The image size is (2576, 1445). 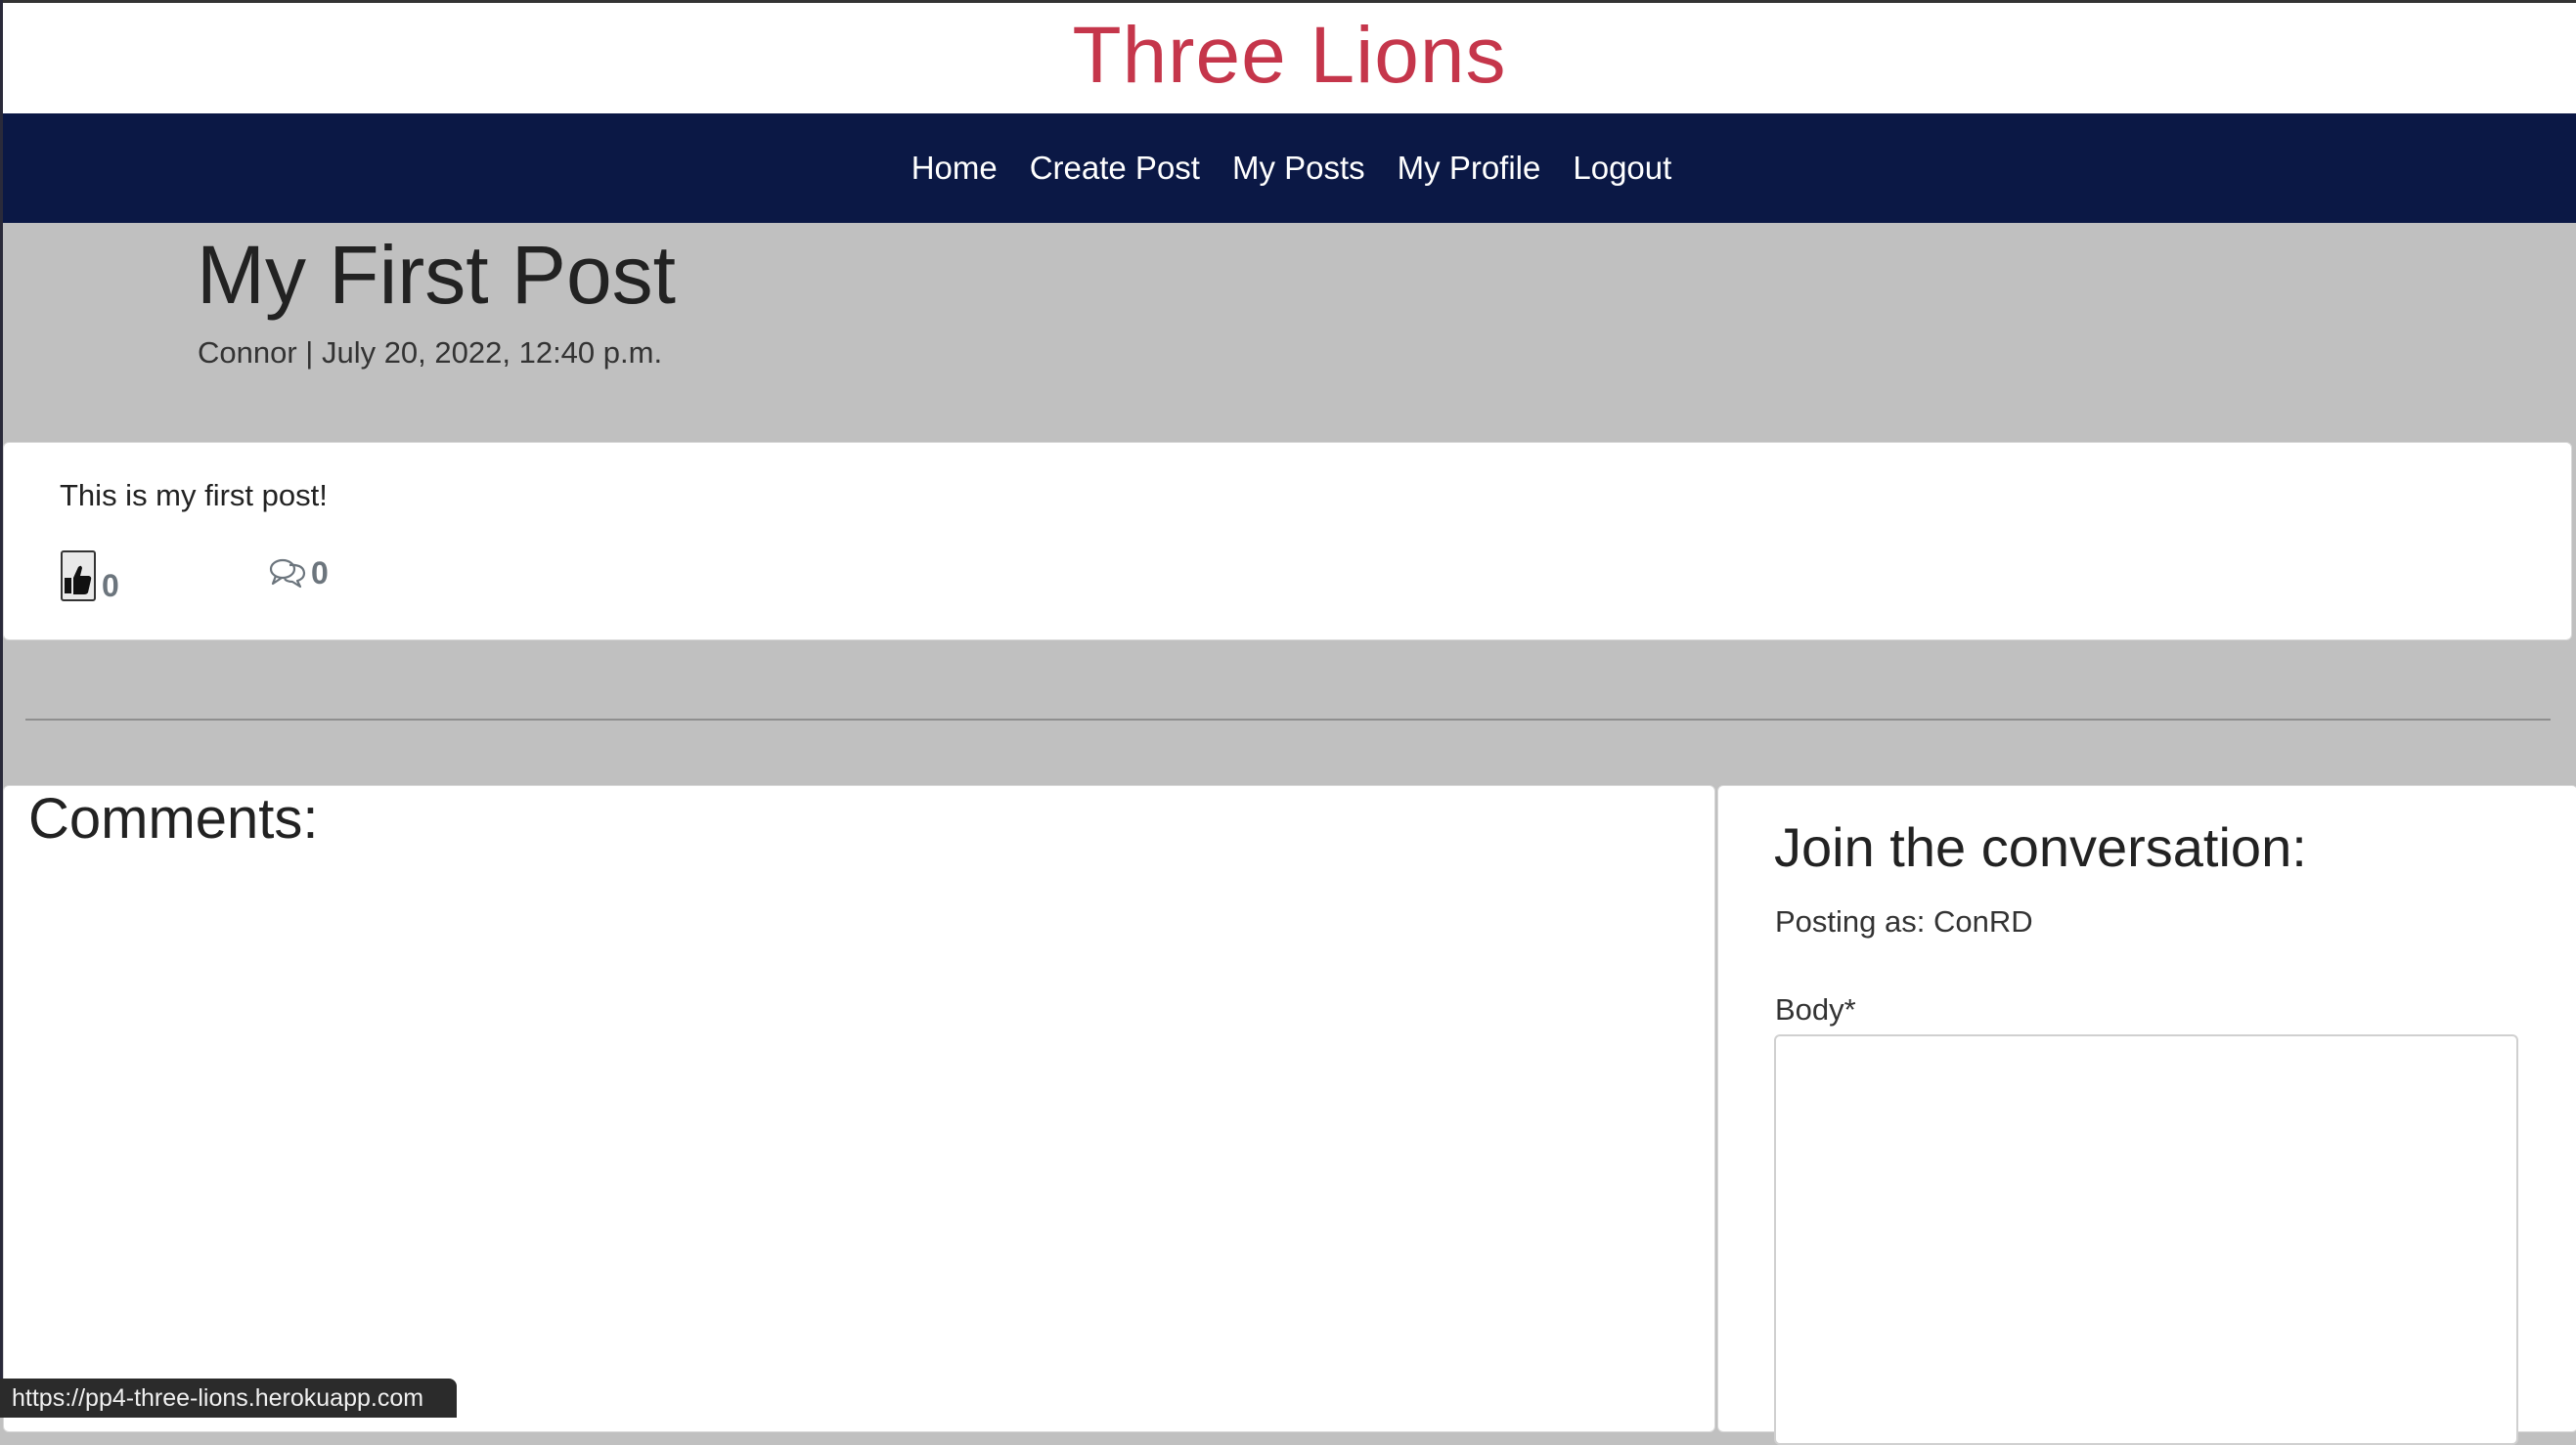 I want to click on nav-item-my-posts: My Posts, so click(x=1299, y=168).